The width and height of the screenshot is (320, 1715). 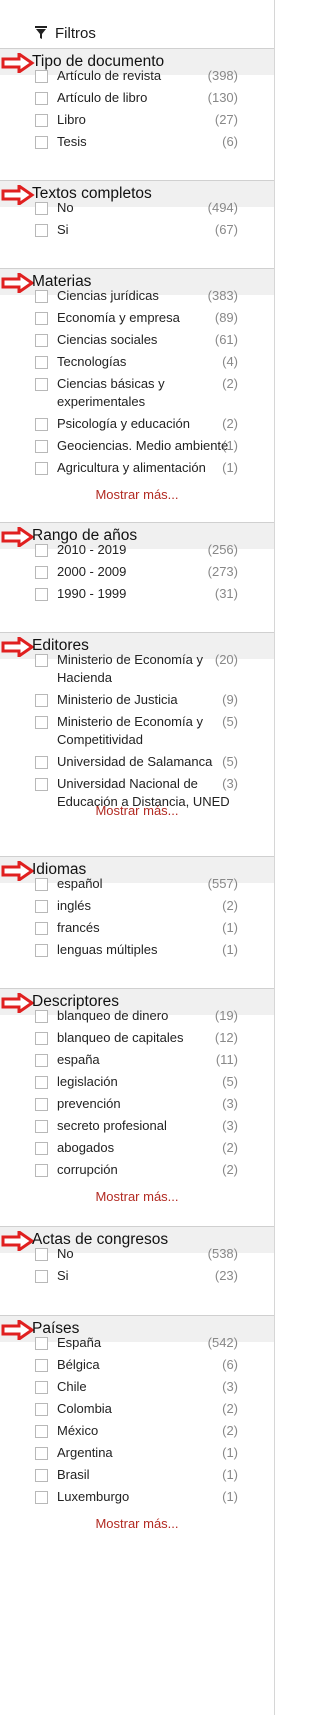 What do you see at coordinates (107, 949) in the screenshot?
I see `filter-label: lenguas múltiples` at bounding box center [107, 949].